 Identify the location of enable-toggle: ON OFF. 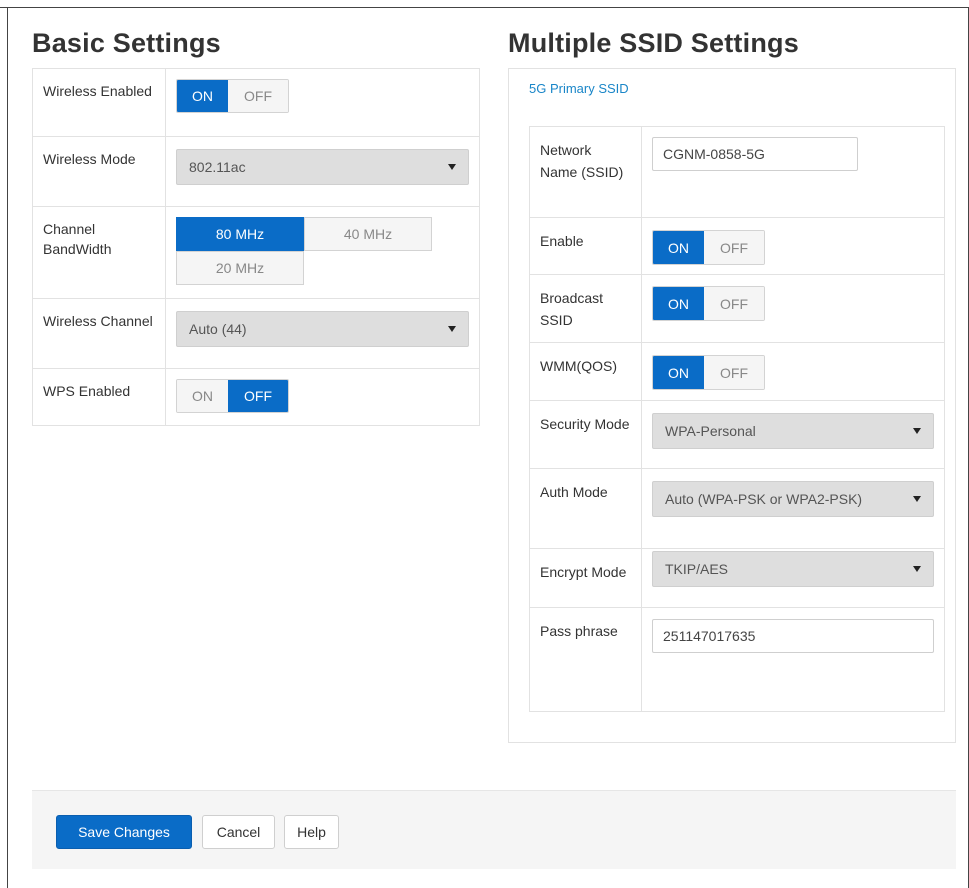
(708, 247).